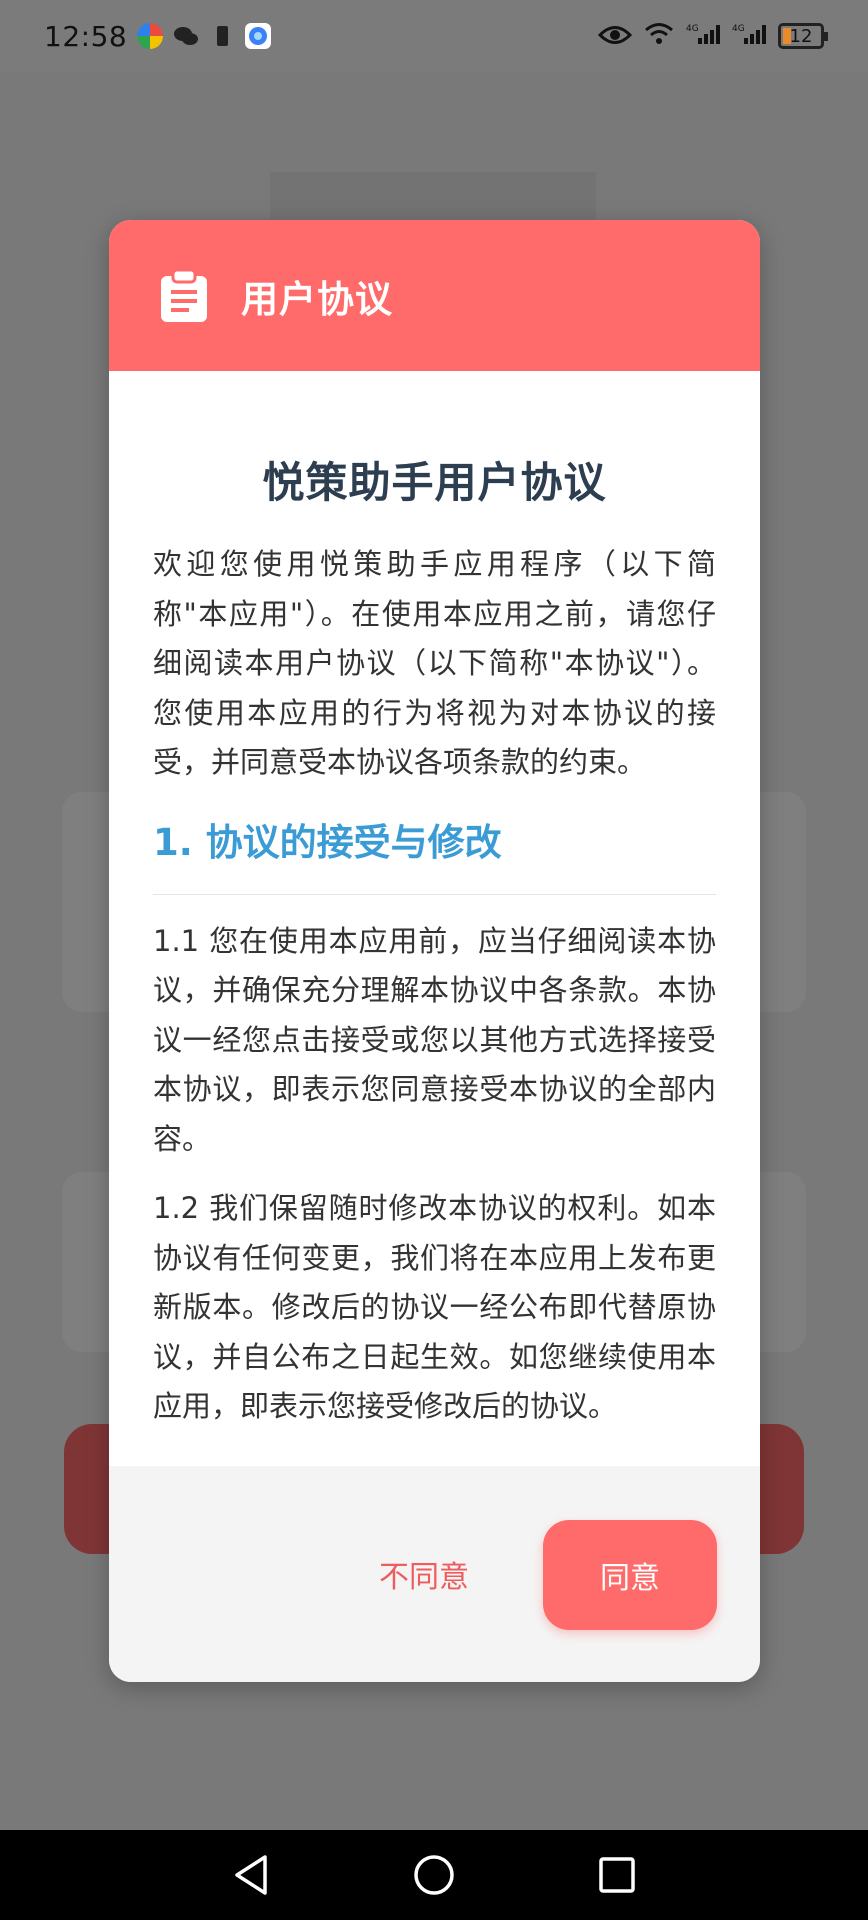  Describe the element at coordinates (630, 1575) in the screenshot. I see `agree-button: 同意` at that location.